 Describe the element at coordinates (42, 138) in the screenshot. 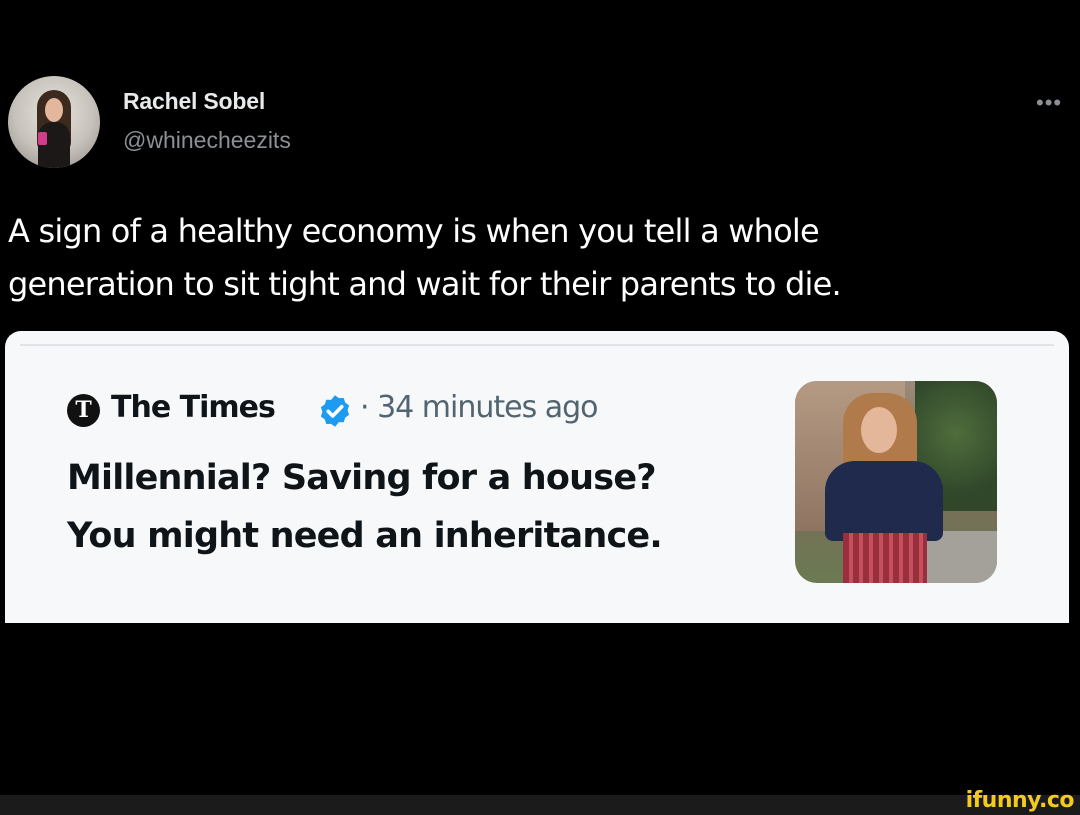

I see `avatar-cup` at that location.